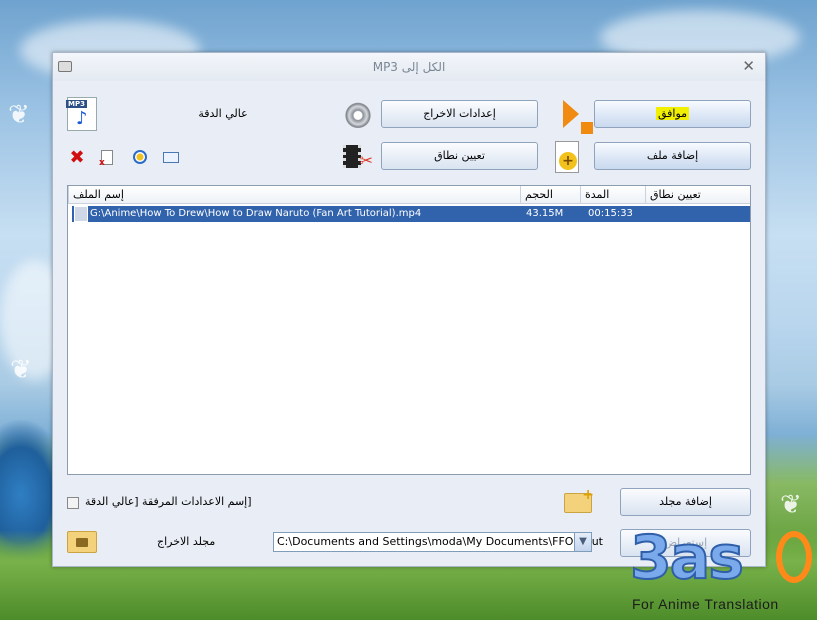 Image resolution: width=817 pixels, height=620 pixels. What do you see at coordinates (171, 157) in the screenshot?
I see `media-info-icon` at bounding box center [171, 157].